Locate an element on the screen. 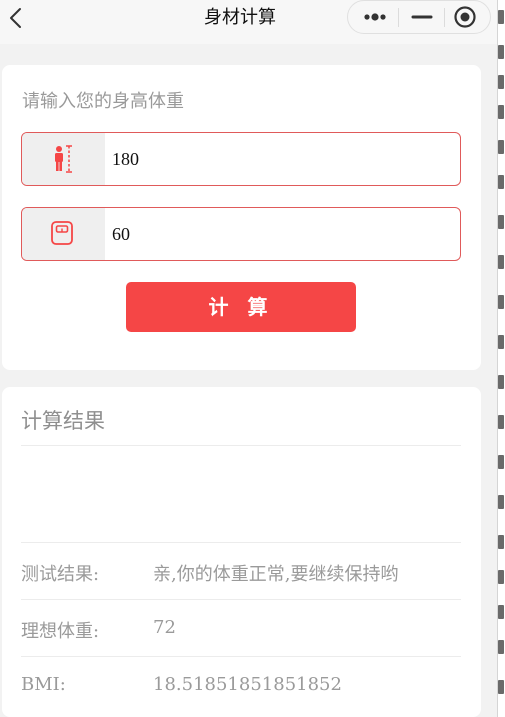  height-person-icon is located at coordinates (63, 159).